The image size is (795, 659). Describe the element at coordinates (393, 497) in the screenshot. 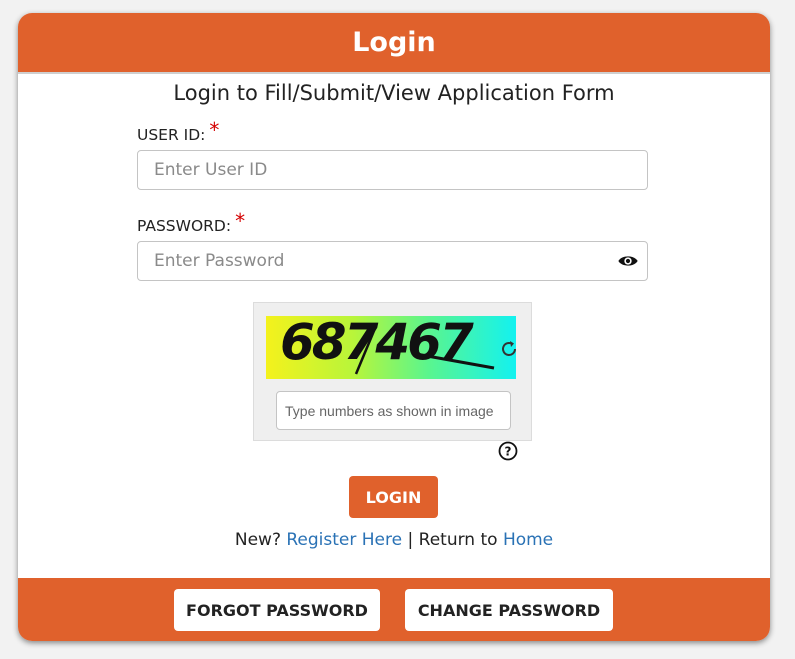

I see `login-button: LOGIN` at that location.